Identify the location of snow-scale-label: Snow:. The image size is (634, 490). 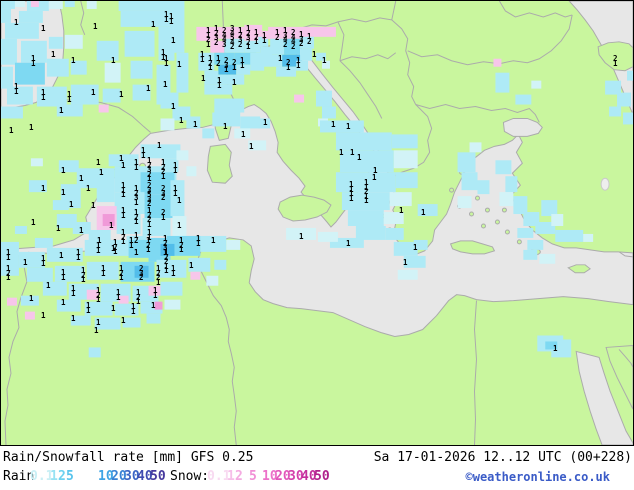
(190, 476).